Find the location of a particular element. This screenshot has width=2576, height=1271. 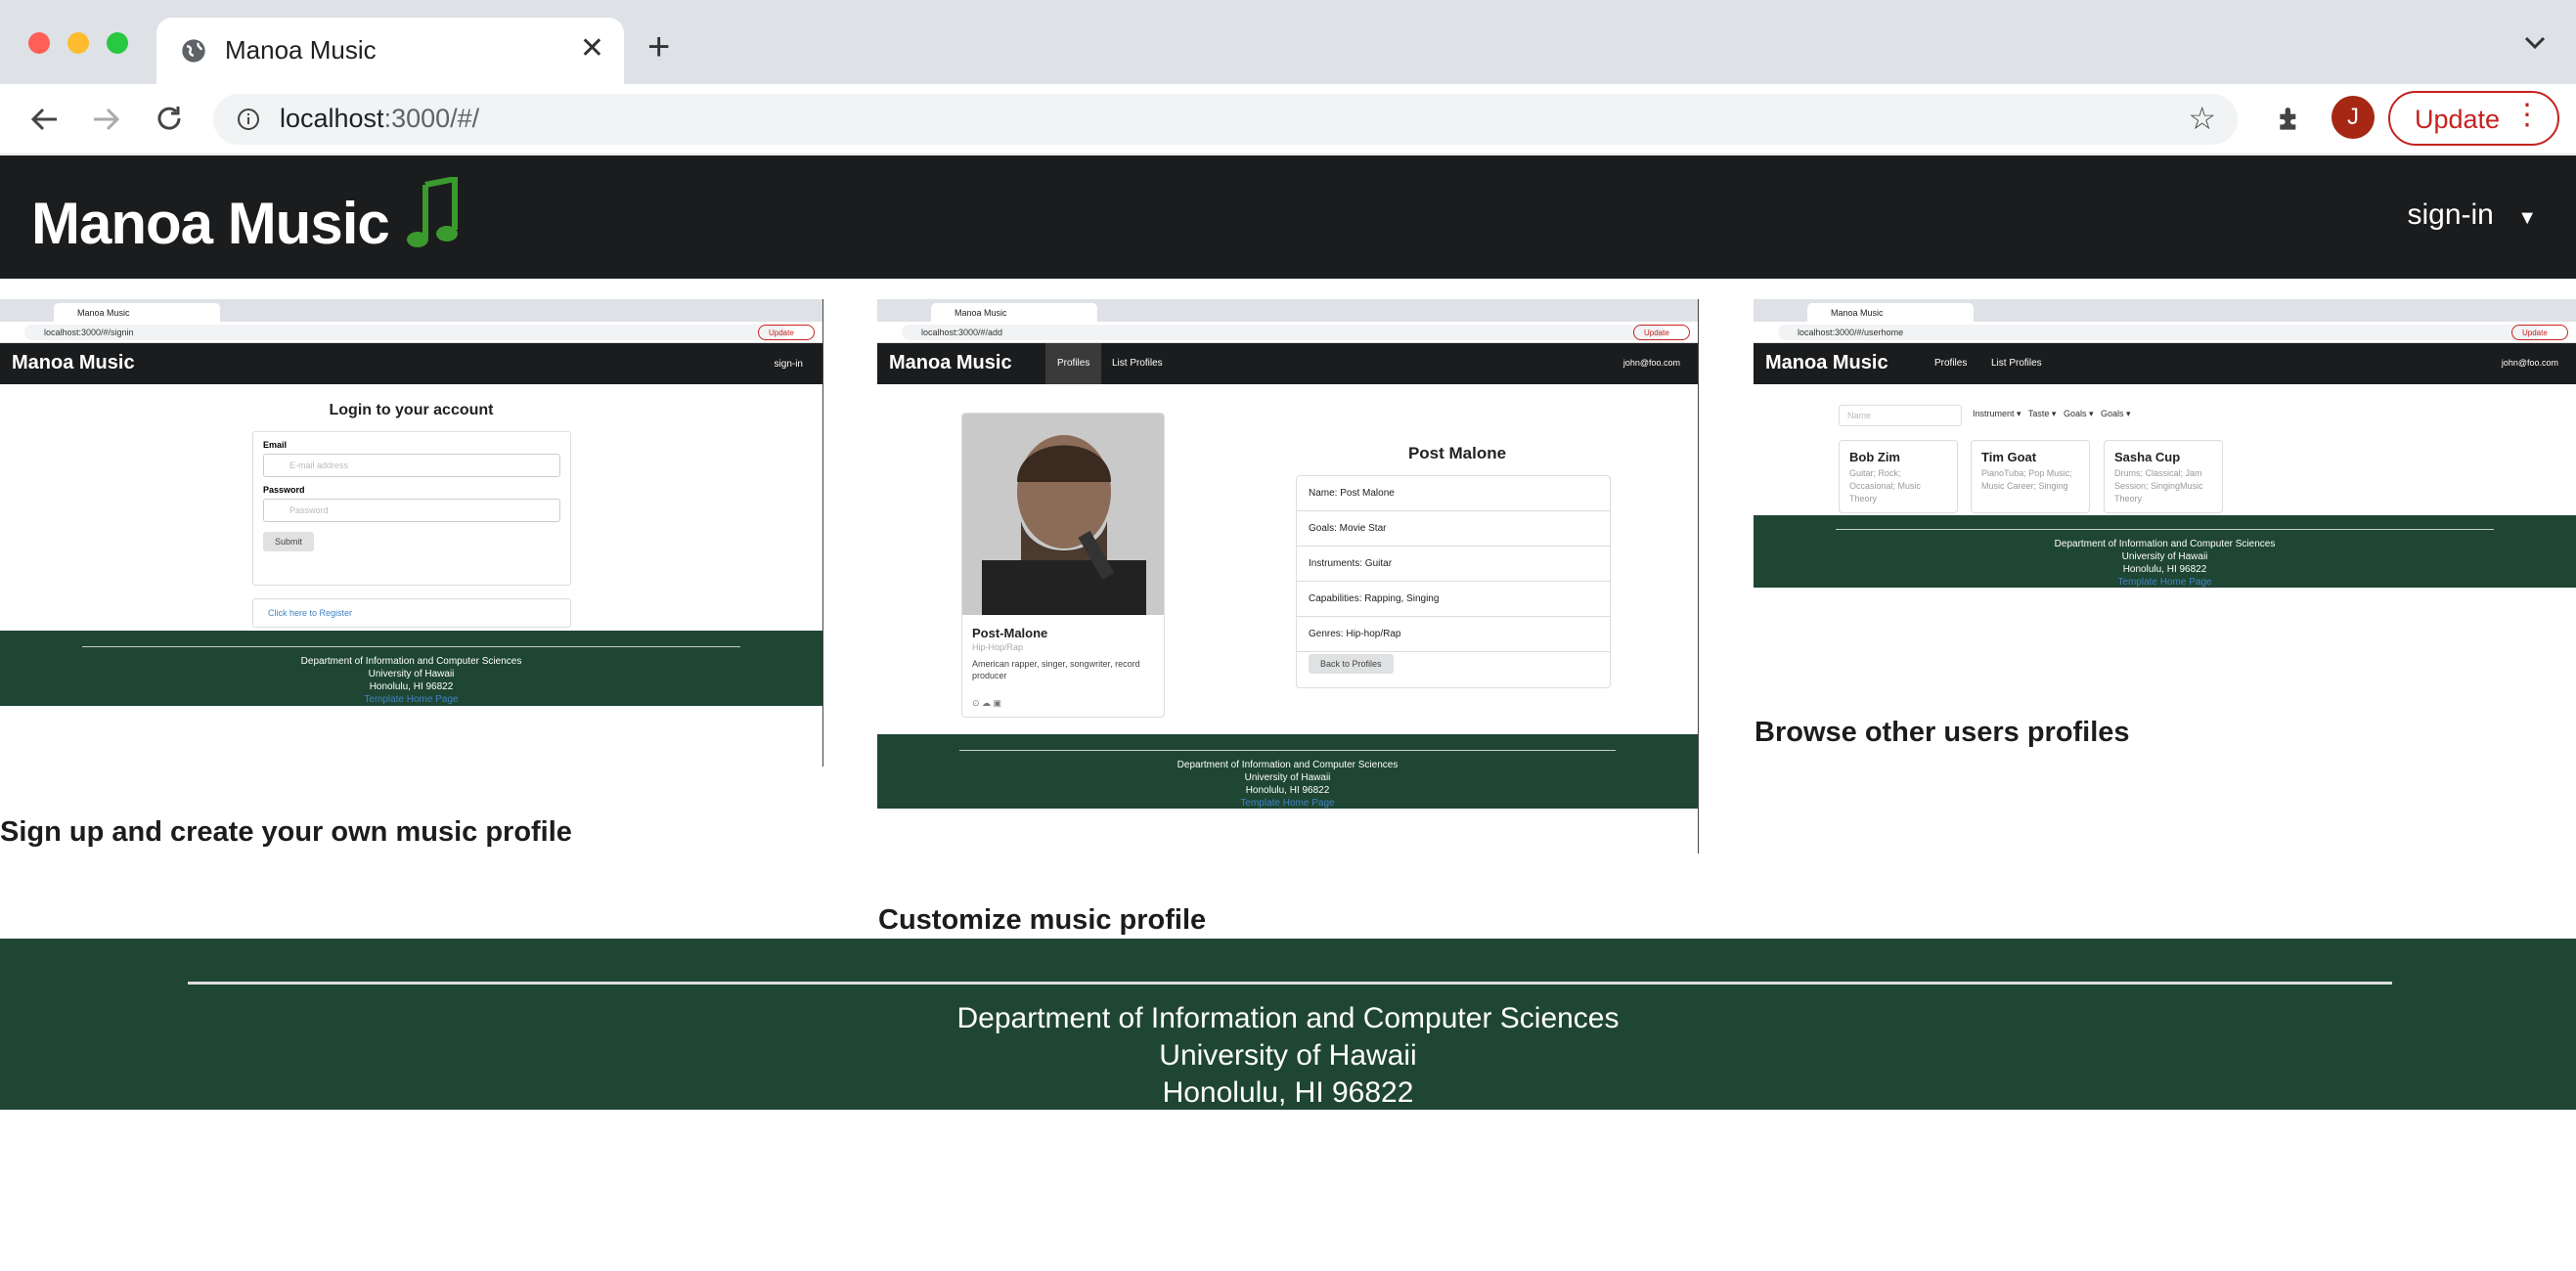

new-tab-icon: + is located at coordinates (658, 46).